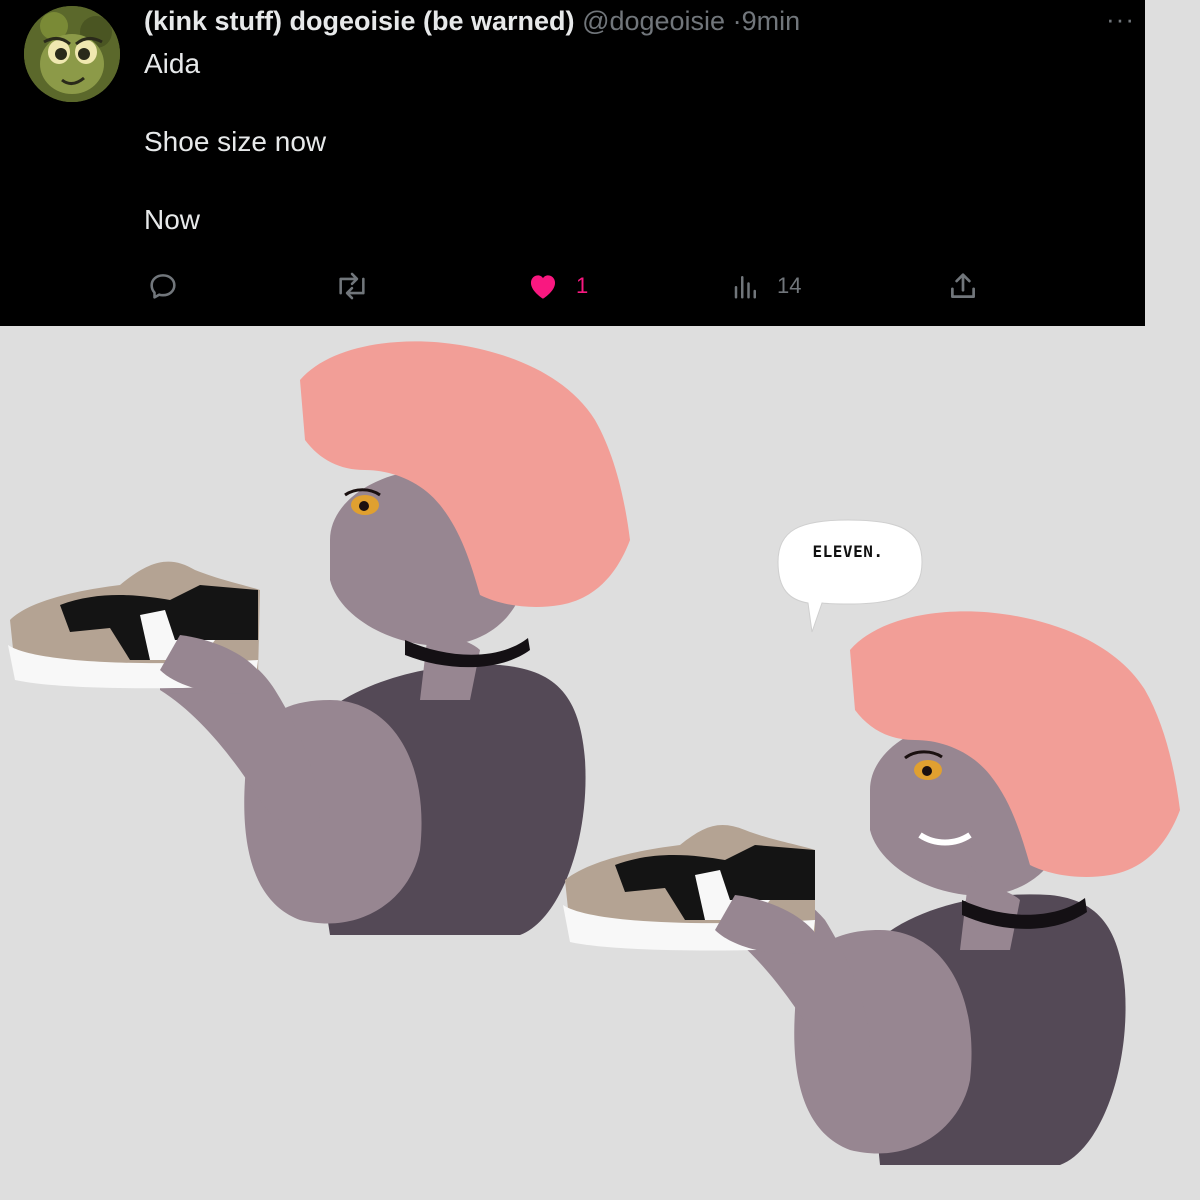 The image size is (1200, 1200). Describe the element at coordinates (543, 287) in the screenshot. I see `heart-icon` at that location.